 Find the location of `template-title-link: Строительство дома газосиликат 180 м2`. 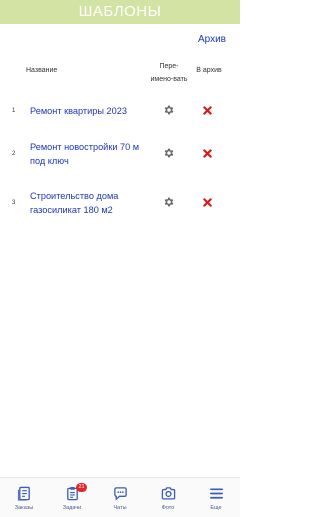

template-title-link: Строительство дома газосиликат 180 м2 is located at coordinates (89, 203).